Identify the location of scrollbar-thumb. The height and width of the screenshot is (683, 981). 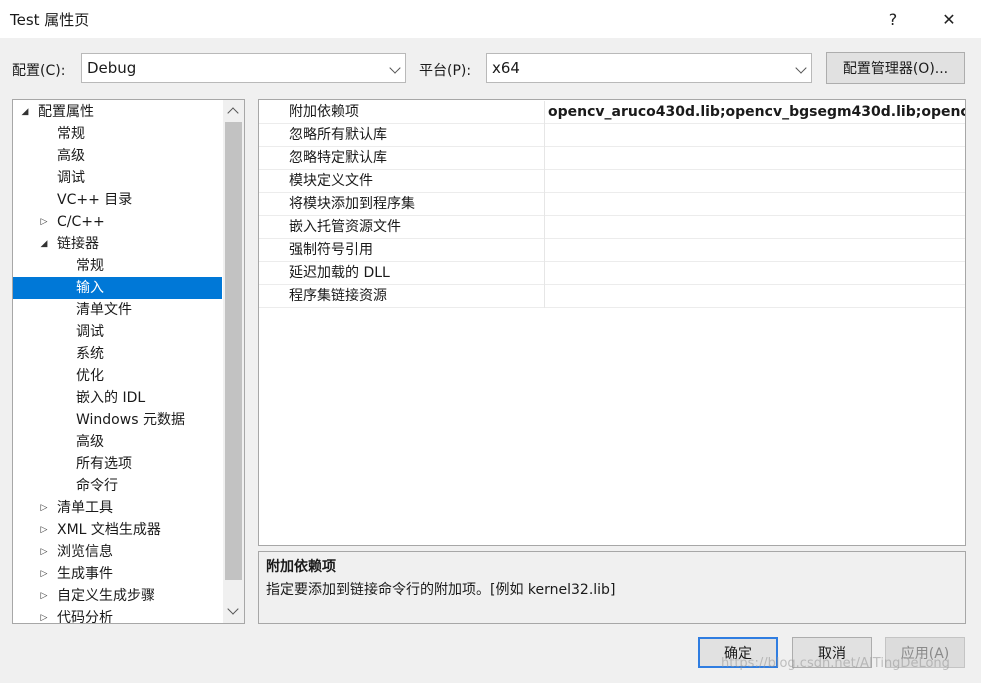
(233, 351).